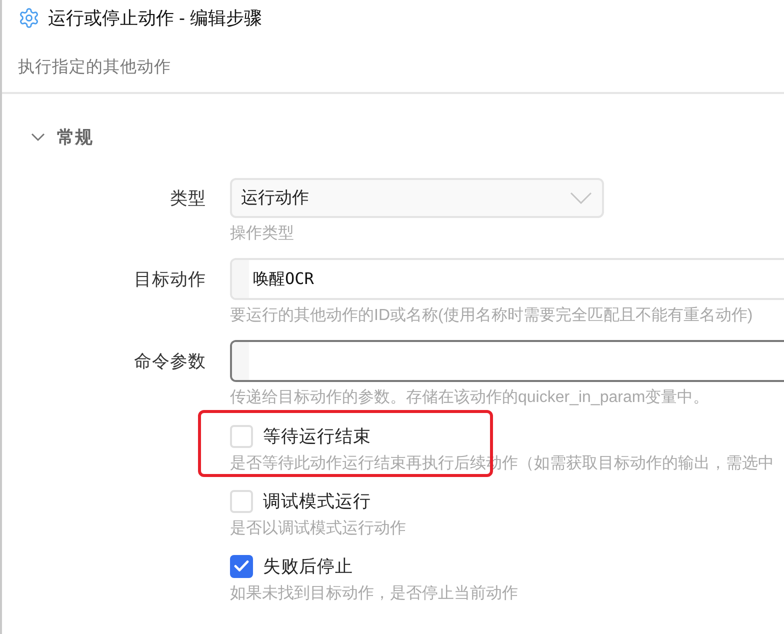  Describe the element at coordinates (492, 316) in the screenshot. I see `field-hint: 要运行的其他动作的ID或名称(使用名称时需要完全匹配且不能有重名动作)` at that location.